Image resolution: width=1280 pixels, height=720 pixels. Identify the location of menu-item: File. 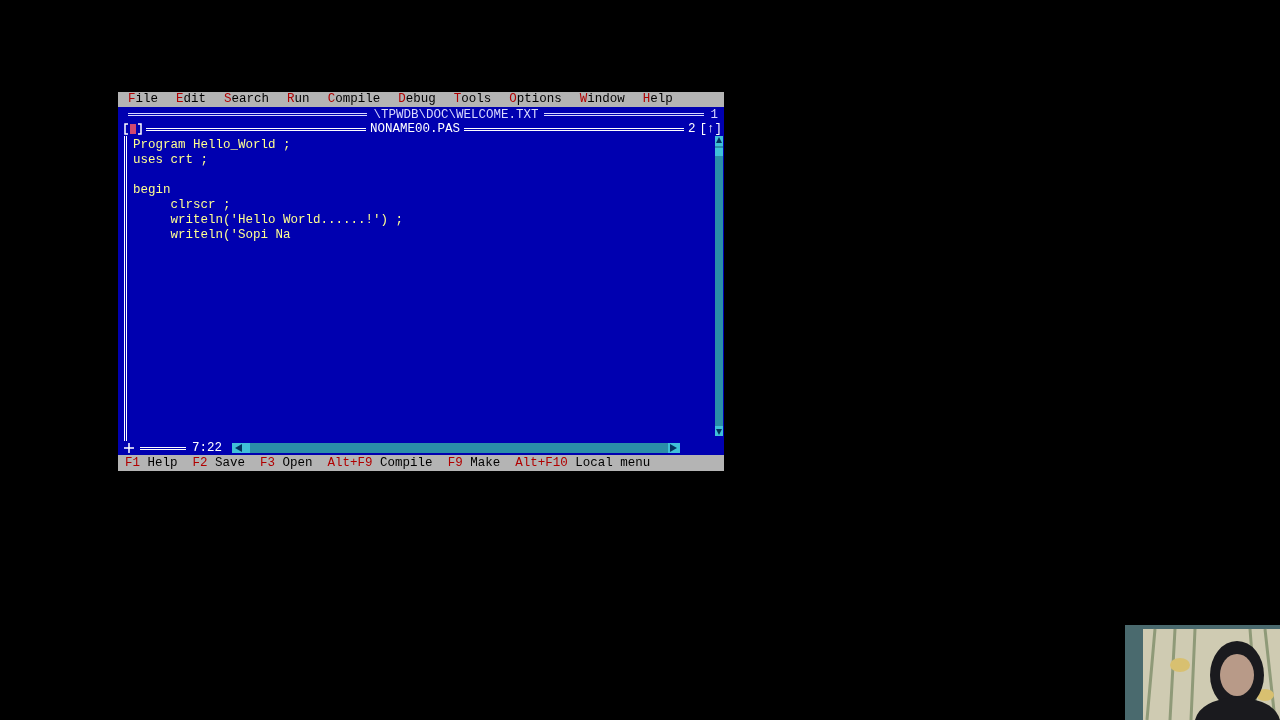
(143, 99).